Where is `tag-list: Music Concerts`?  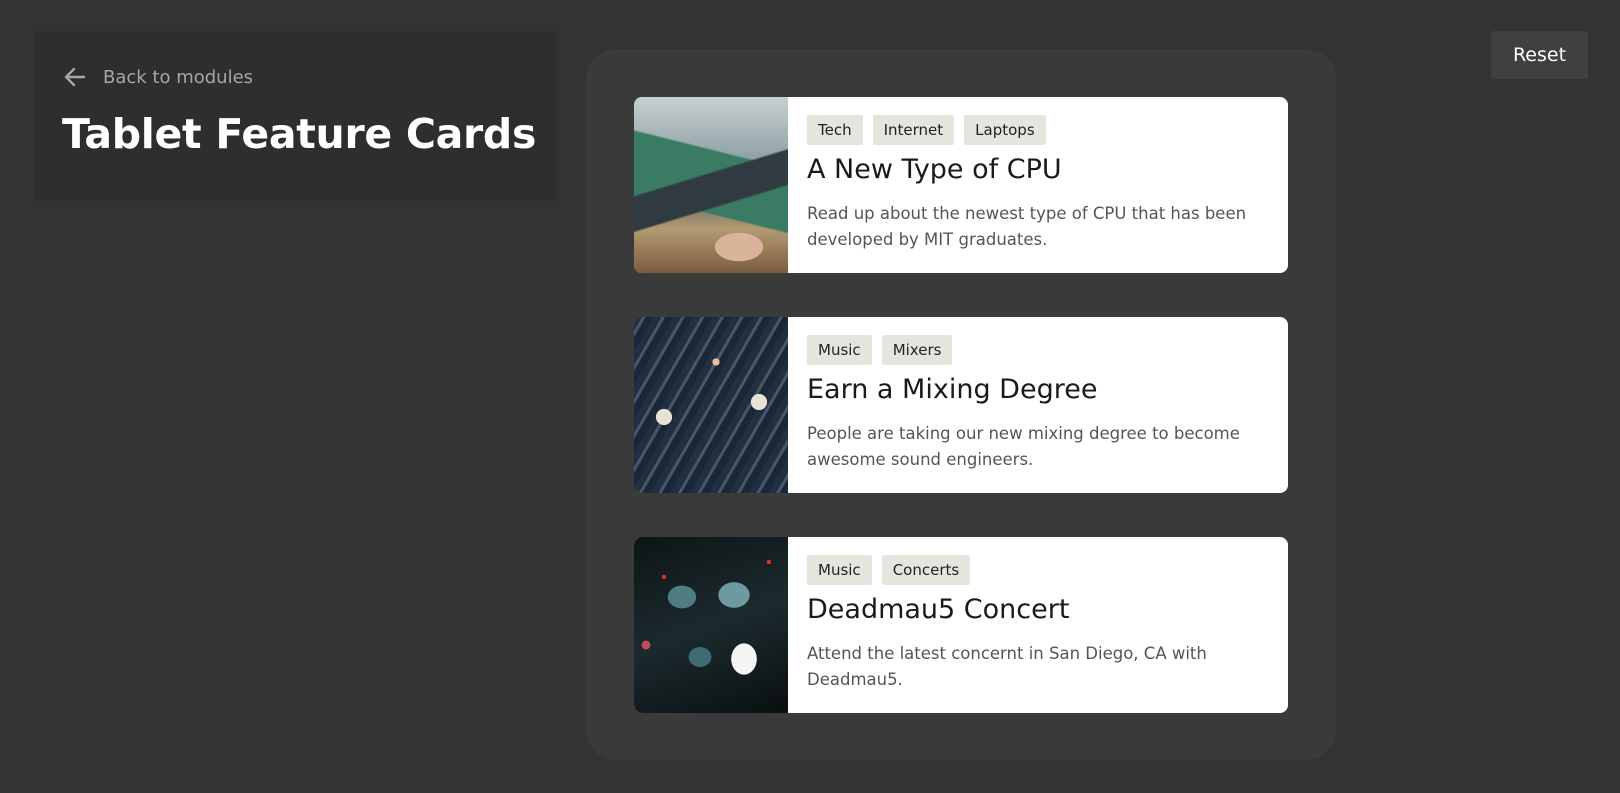
tag-list: Music Concerts is located at coordinates (1027, 570).